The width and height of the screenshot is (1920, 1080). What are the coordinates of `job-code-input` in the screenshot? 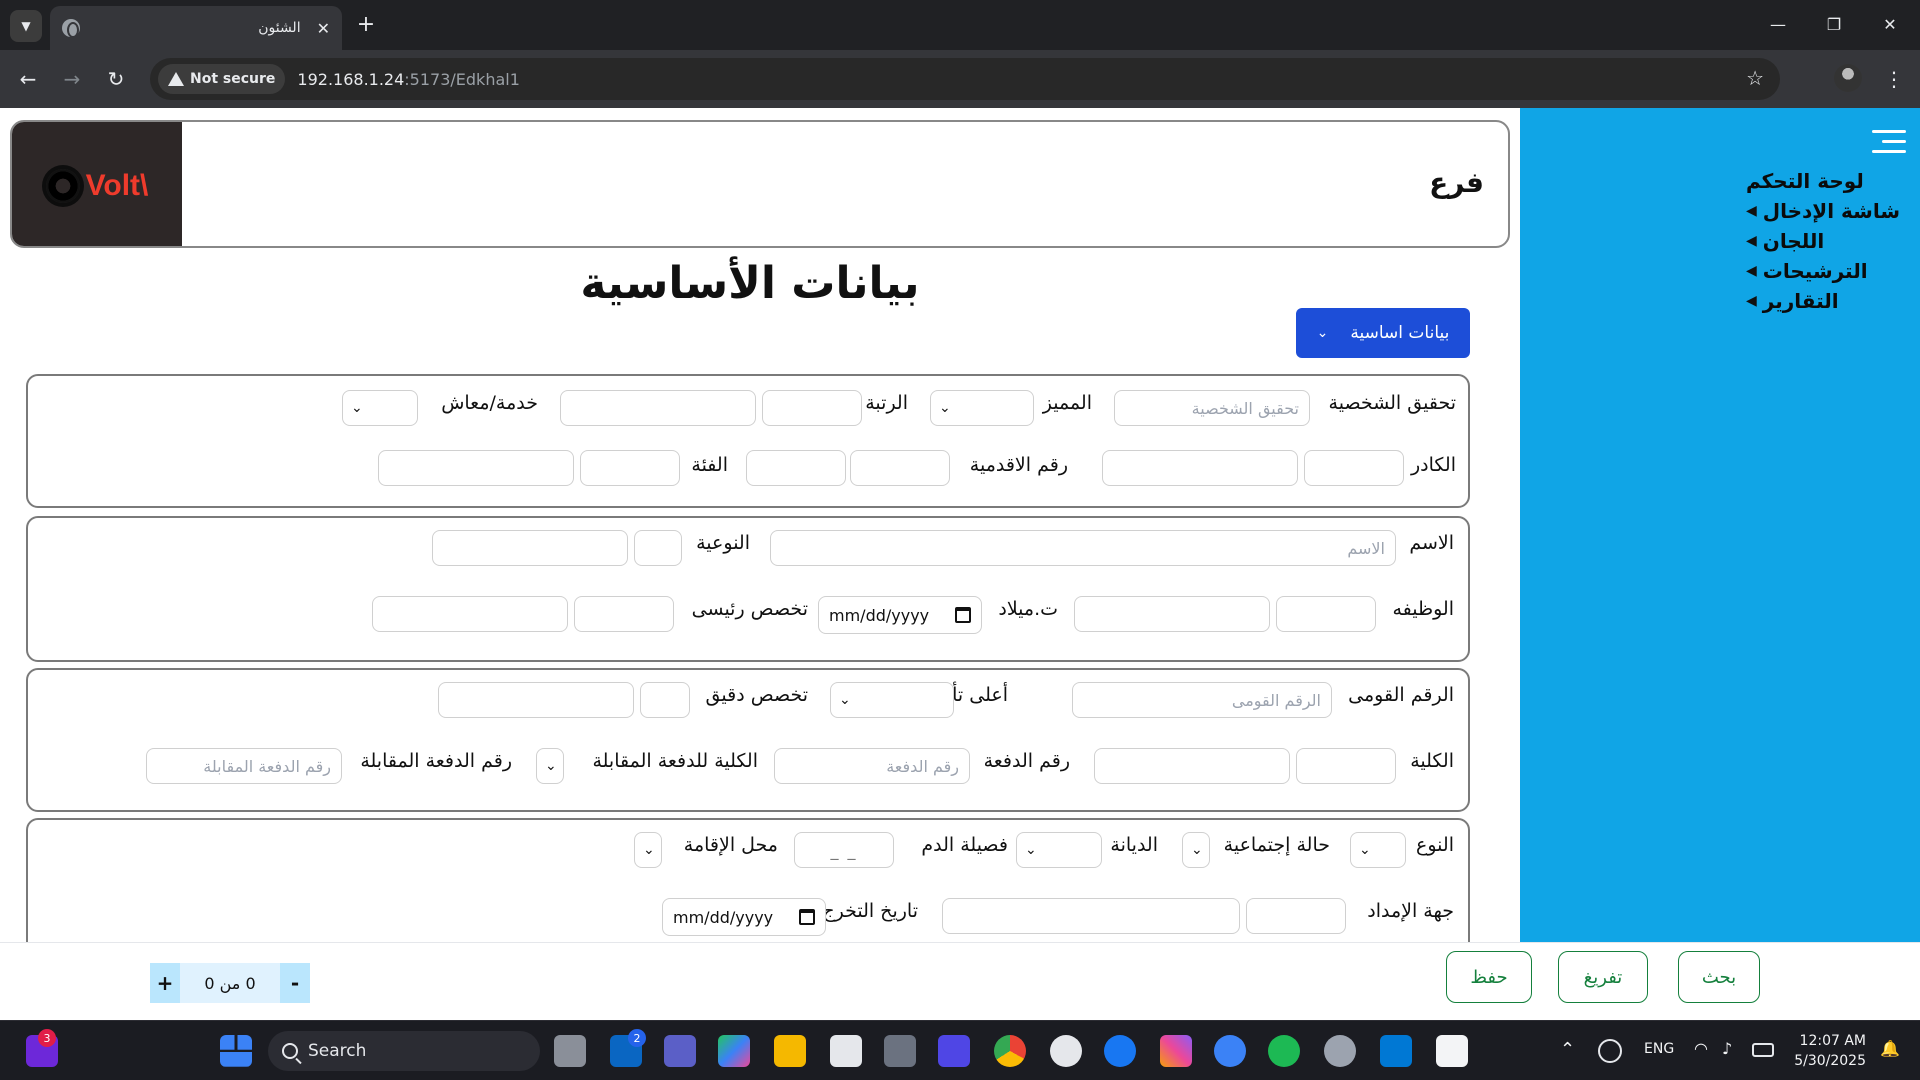 It's located at (1326, 614).